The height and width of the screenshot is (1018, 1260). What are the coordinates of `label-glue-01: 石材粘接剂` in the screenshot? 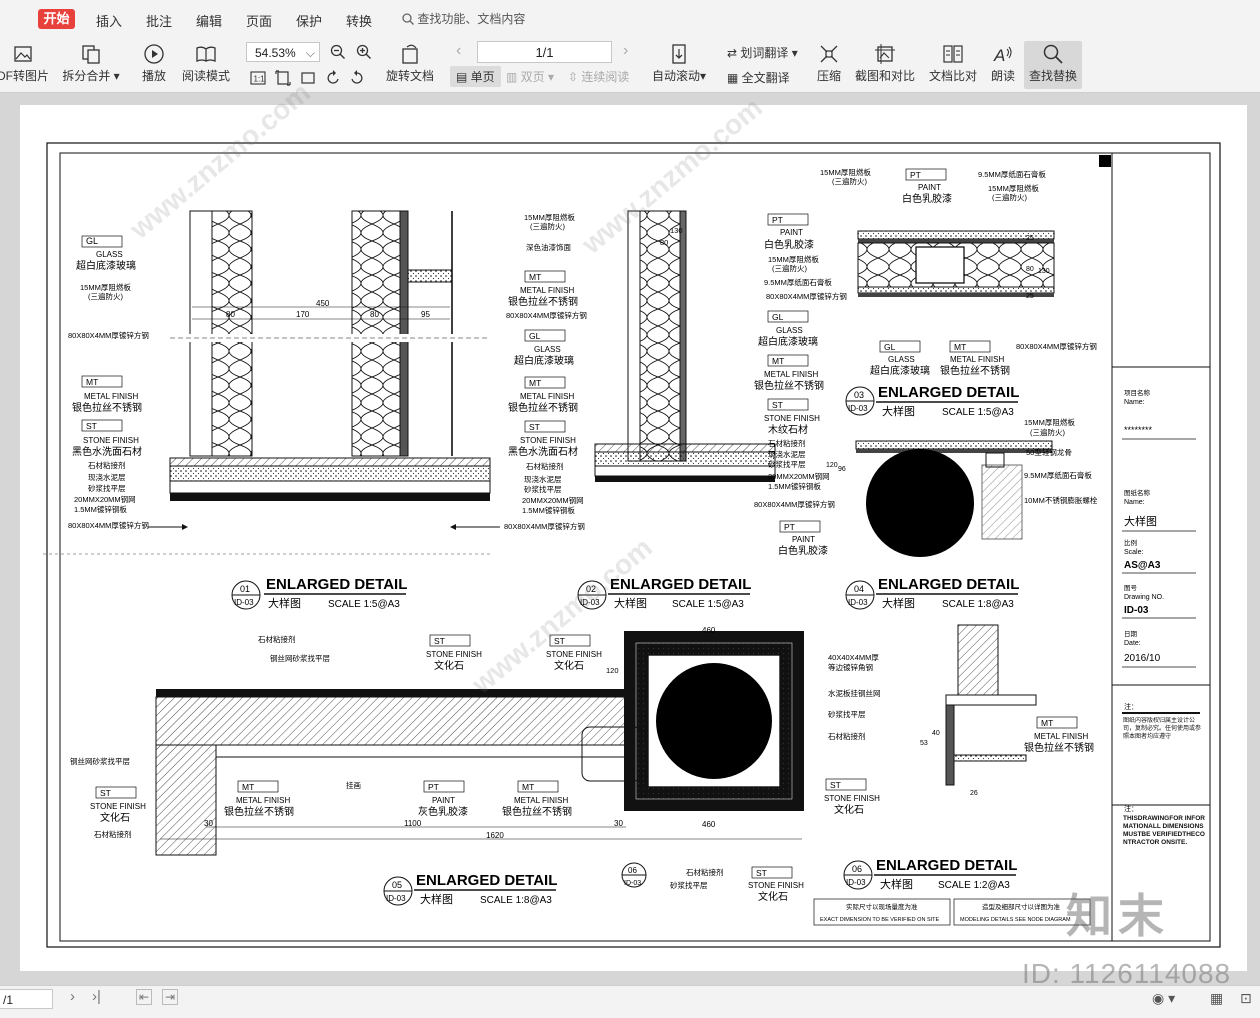 It's located at (107, 465).